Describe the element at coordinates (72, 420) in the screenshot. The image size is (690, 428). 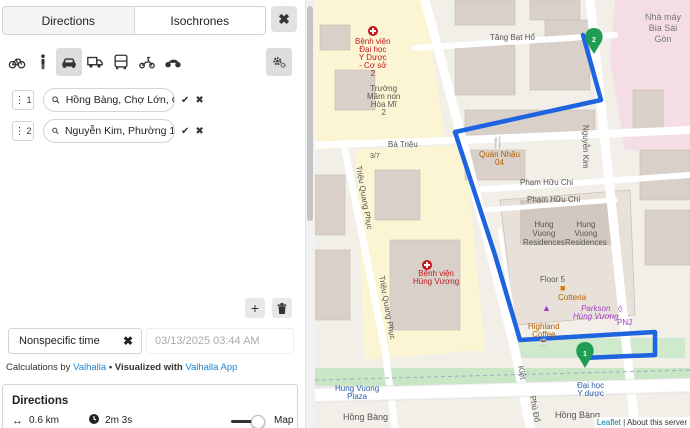
I see `route-summary: ↔ 0.6 km 2m 3s` at that location.